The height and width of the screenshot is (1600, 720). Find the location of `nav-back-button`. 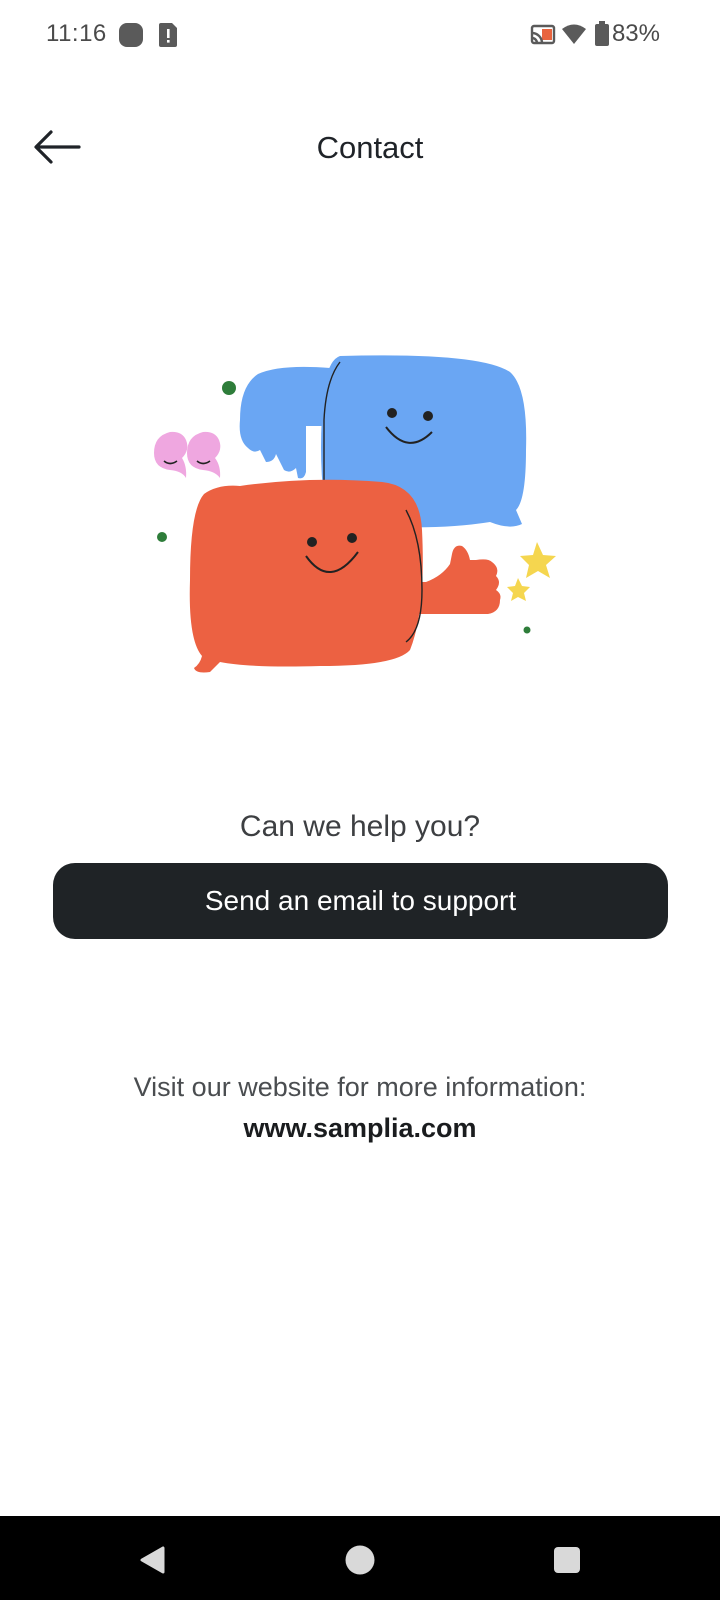

nav-back-button is located at coordinates (152, 1562).